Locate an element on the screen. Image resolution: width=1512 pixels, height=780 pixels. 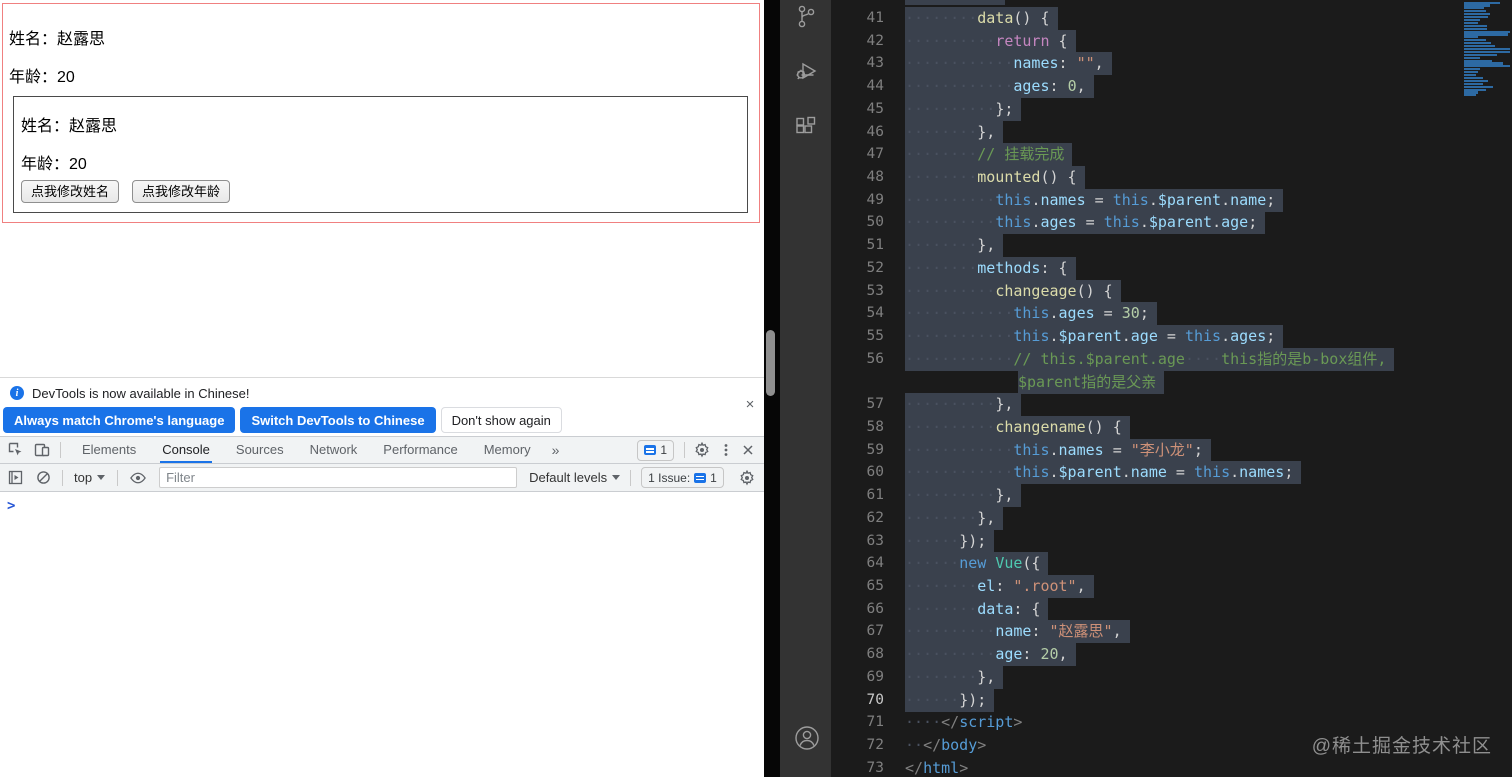
line-number-72: 72 is located at coordinates (857, 745).